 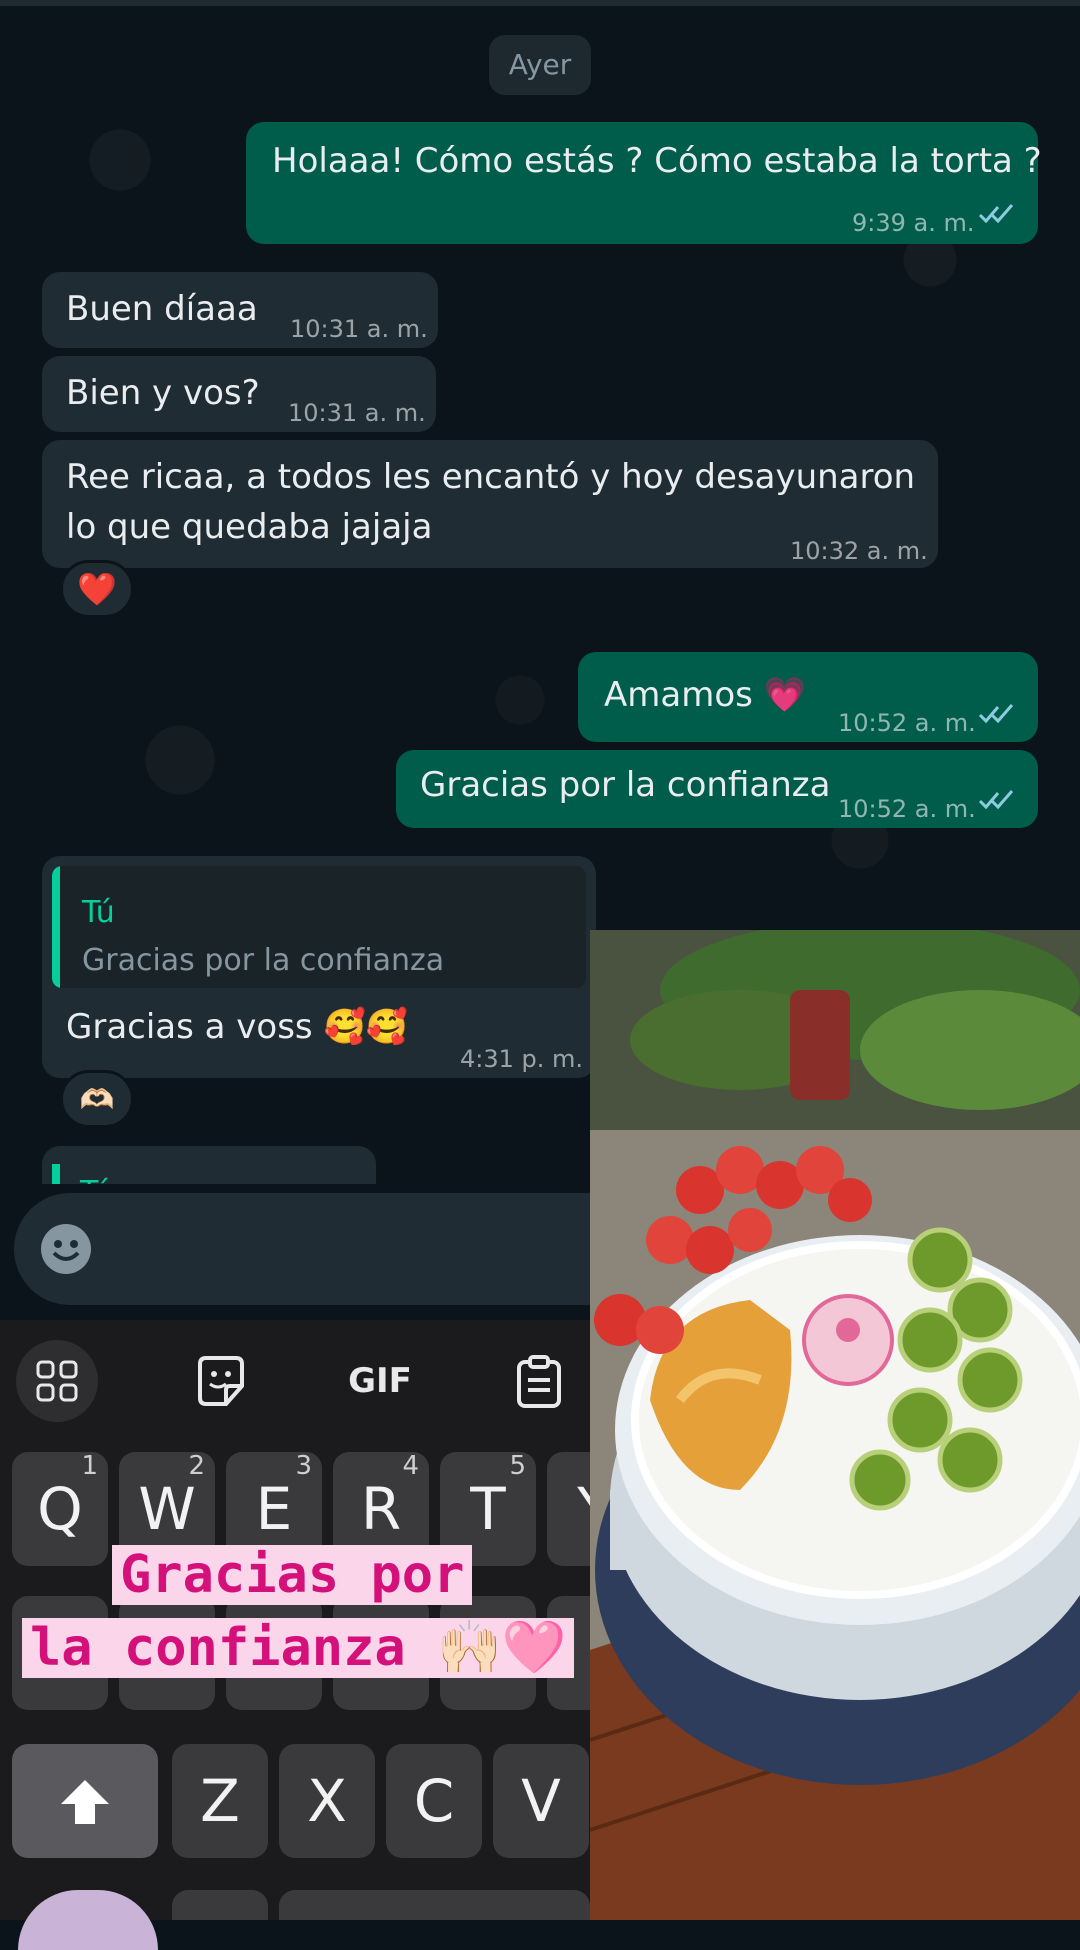 What do you see at coordinates (517, 1466) in the screenshot?
I see `key-hint: 5` at bounding box center [517, 1466].